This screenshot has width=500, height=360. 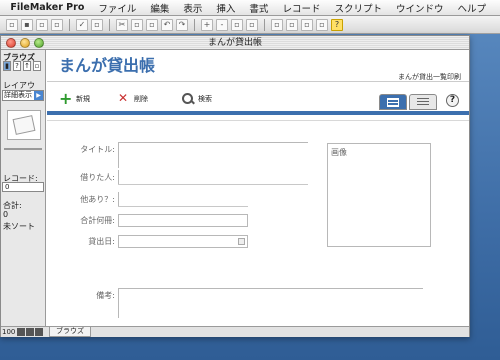 What do you see at coordinates (270, 303) in the screenshot?
I see `notes-field` at bounding box center [270, 303].